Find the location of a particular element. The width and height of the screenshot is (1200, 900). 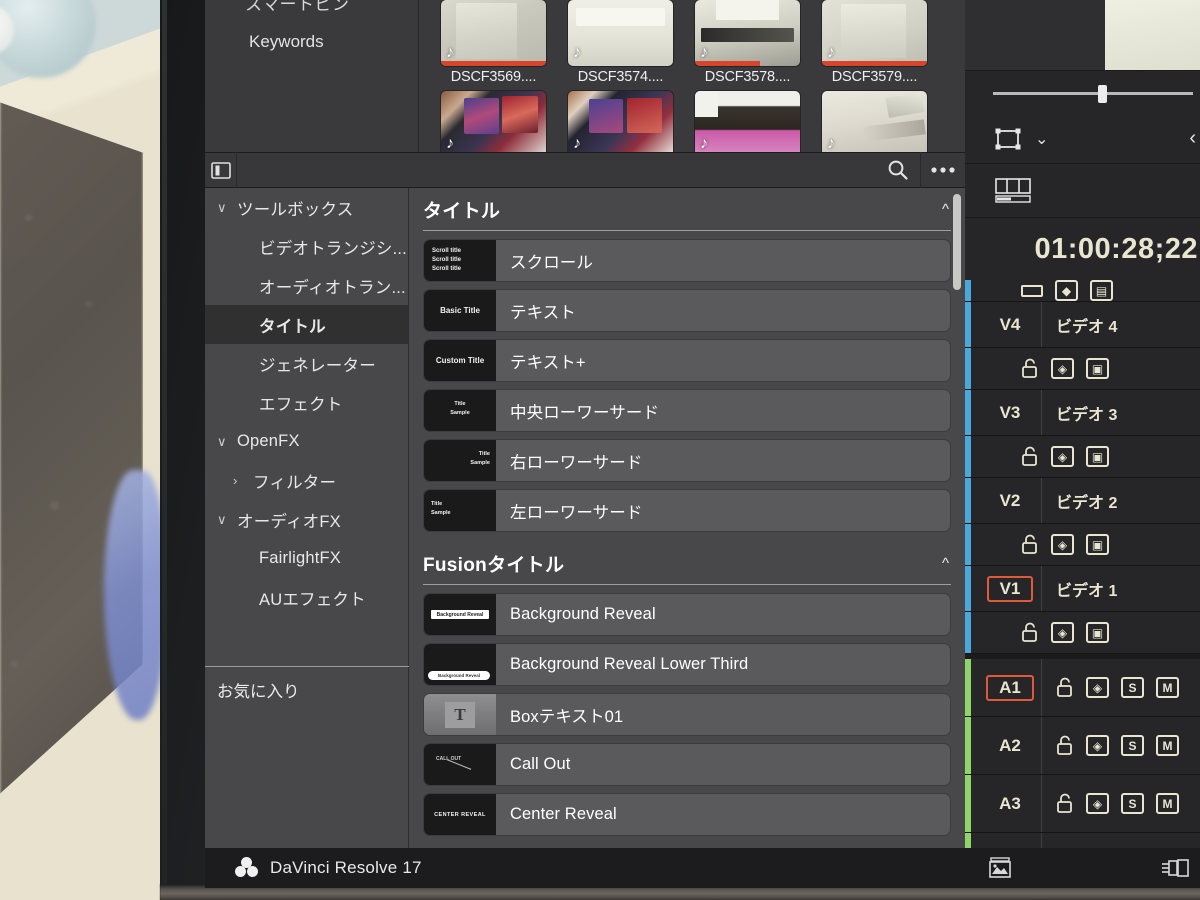

effect-item-center-reveal: CENTER REVEAL Center Reveal is located at coordinates (687, 814).